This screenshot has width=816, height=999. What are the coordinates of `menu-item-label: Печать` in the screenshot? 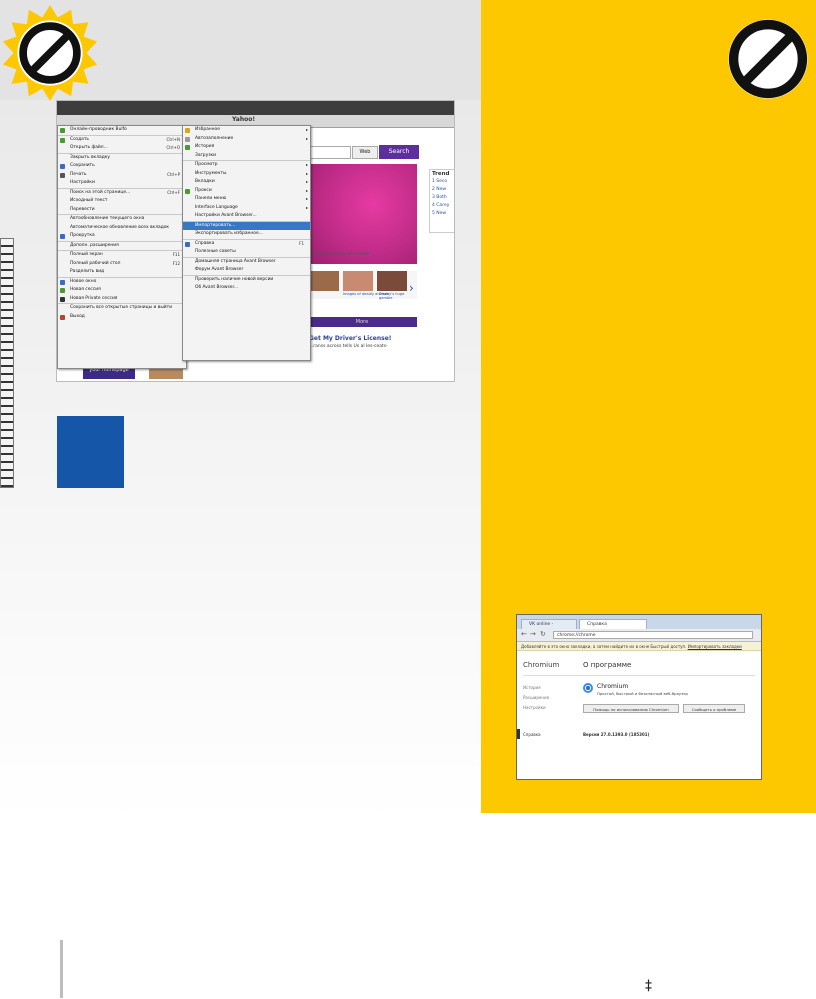 It's located at (78, 174).